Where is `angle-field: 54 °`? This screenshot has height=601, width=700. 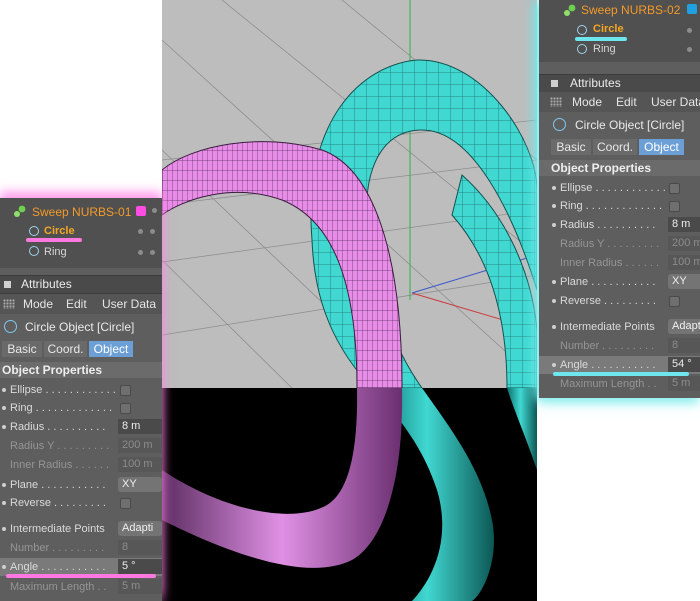 angle-field: 54 ° is located at coordinates (684, 364).